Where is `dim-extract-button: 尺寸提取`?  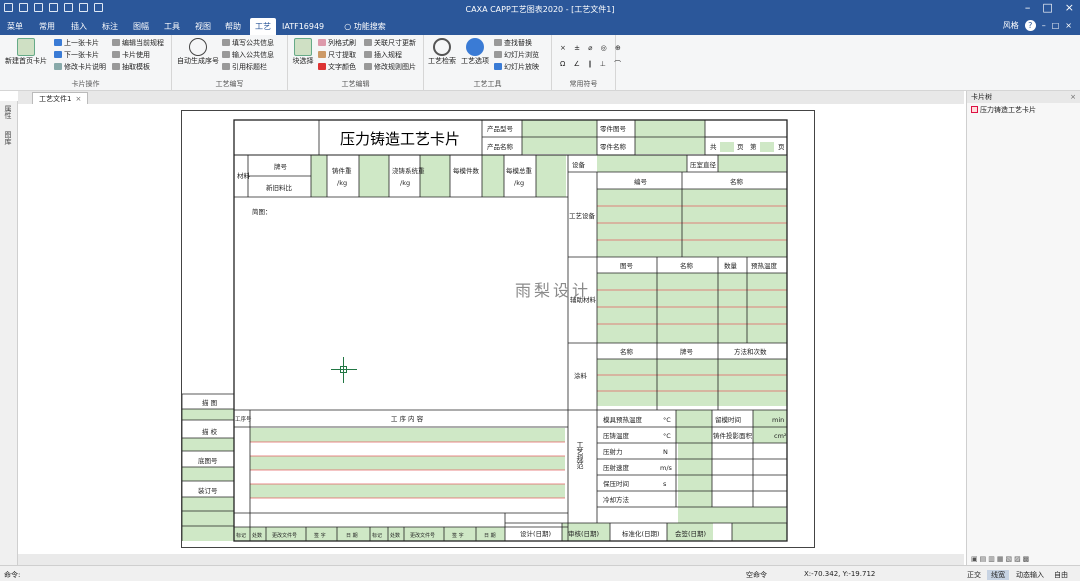 dim-extract-button: 尺寸提取 is located at coordinates (337, 55).